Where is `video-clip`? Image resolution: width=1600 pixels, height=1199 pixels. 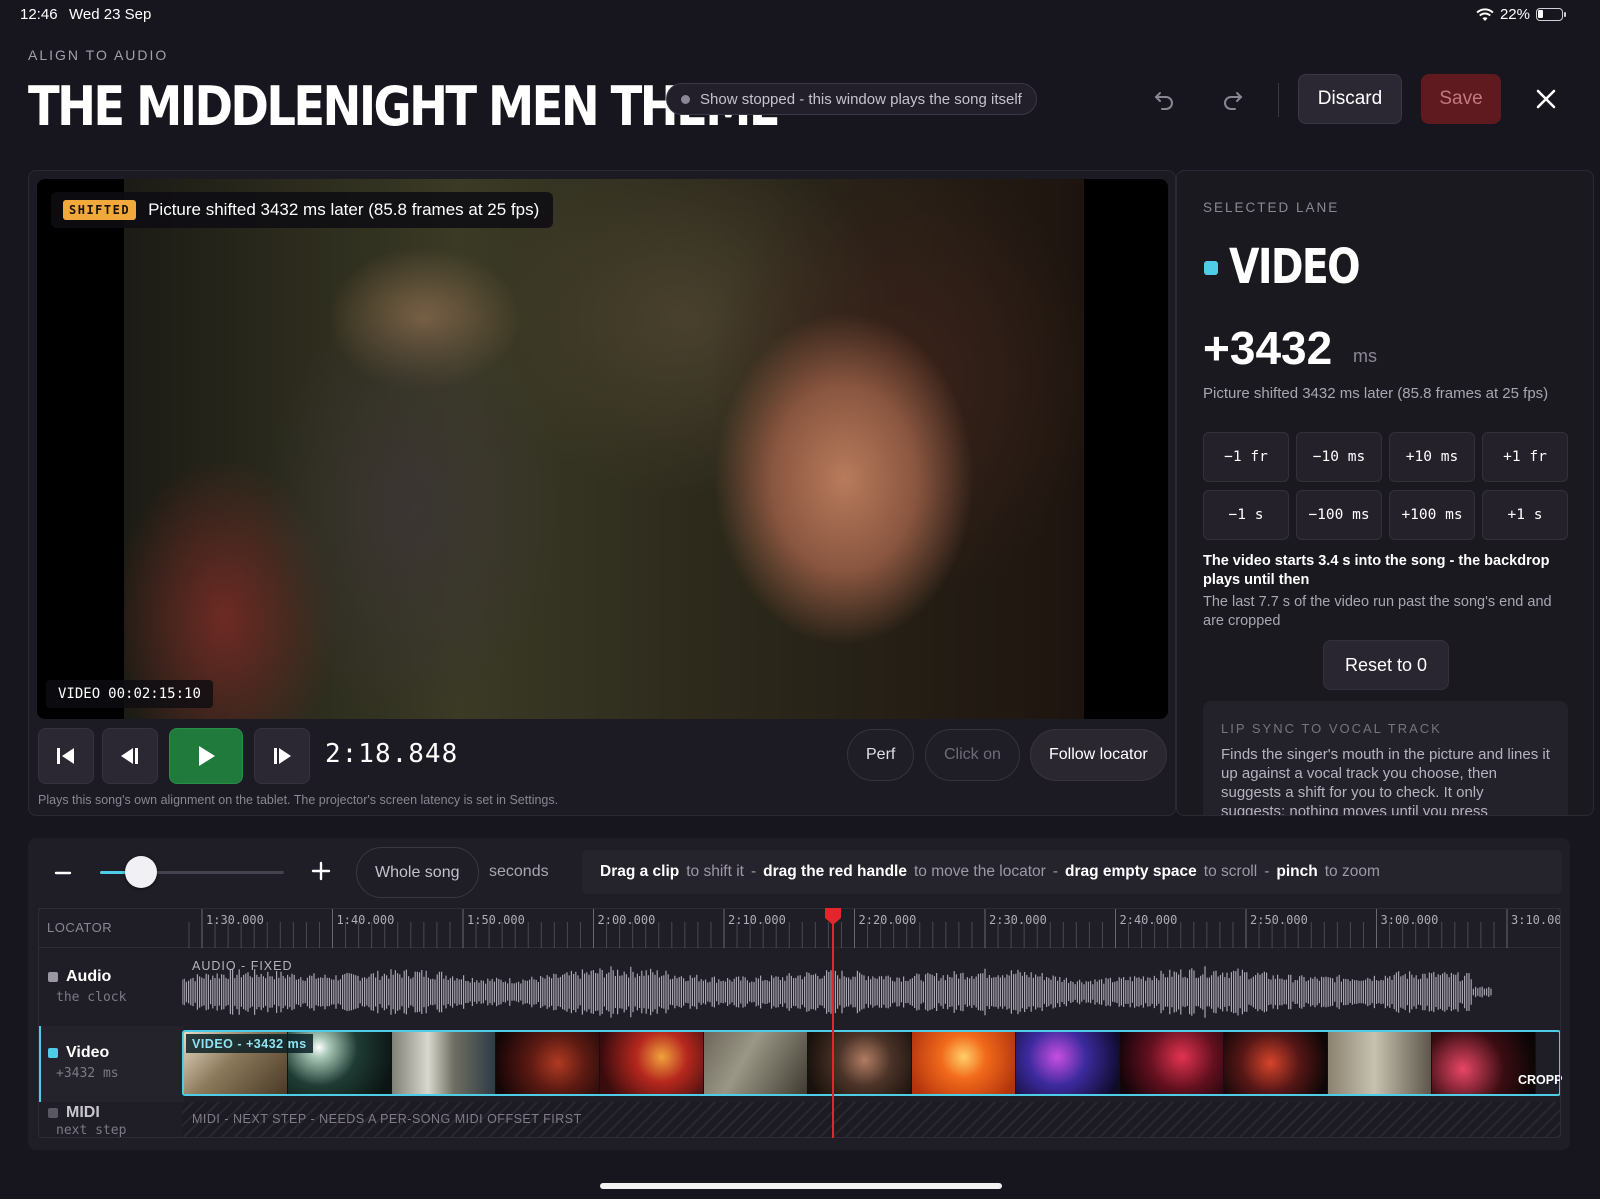
video-clip is located at coordinates (871, 1063).